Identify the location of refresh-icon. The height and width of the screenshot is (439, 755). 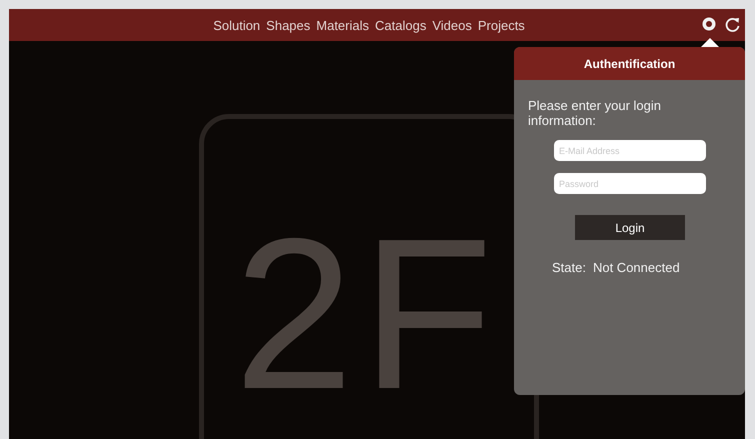
(733, 24).